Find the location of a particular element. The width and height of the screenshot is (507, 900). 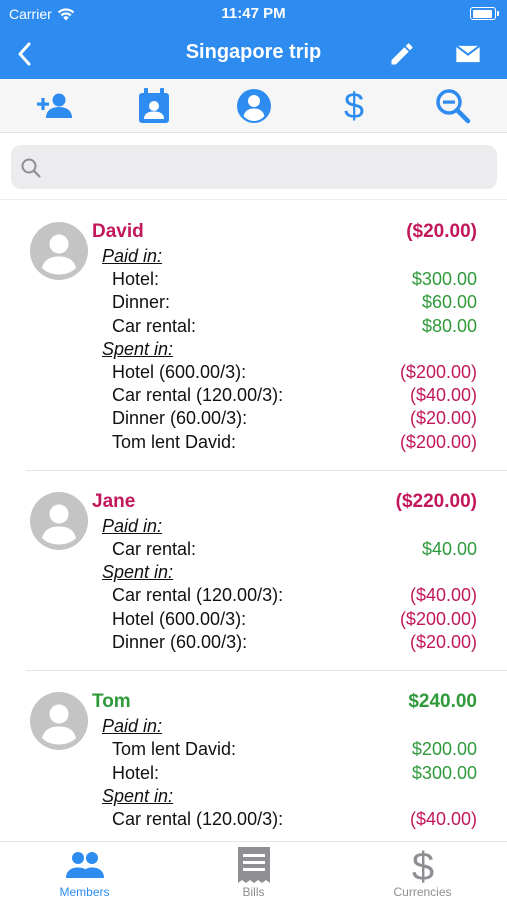

member-name: Jane is located at coordinates (114, 502).